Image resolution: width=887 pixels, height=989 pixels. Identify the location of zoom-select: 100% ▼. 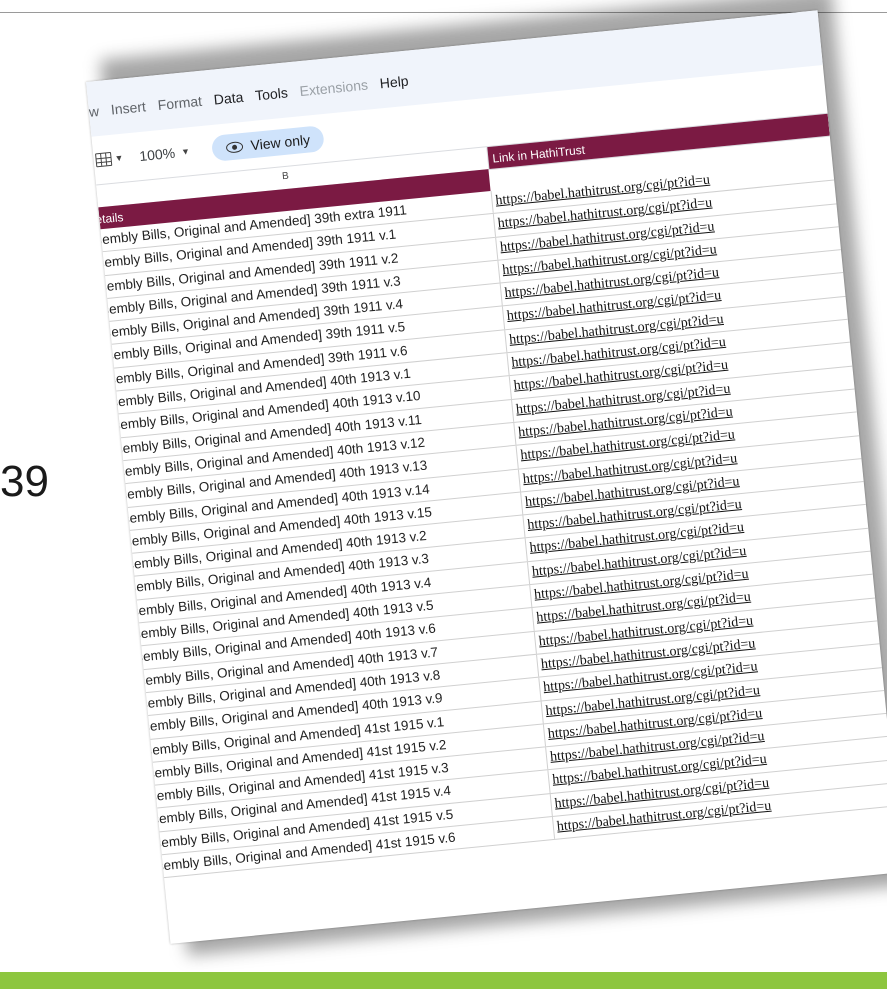
(165, 153).